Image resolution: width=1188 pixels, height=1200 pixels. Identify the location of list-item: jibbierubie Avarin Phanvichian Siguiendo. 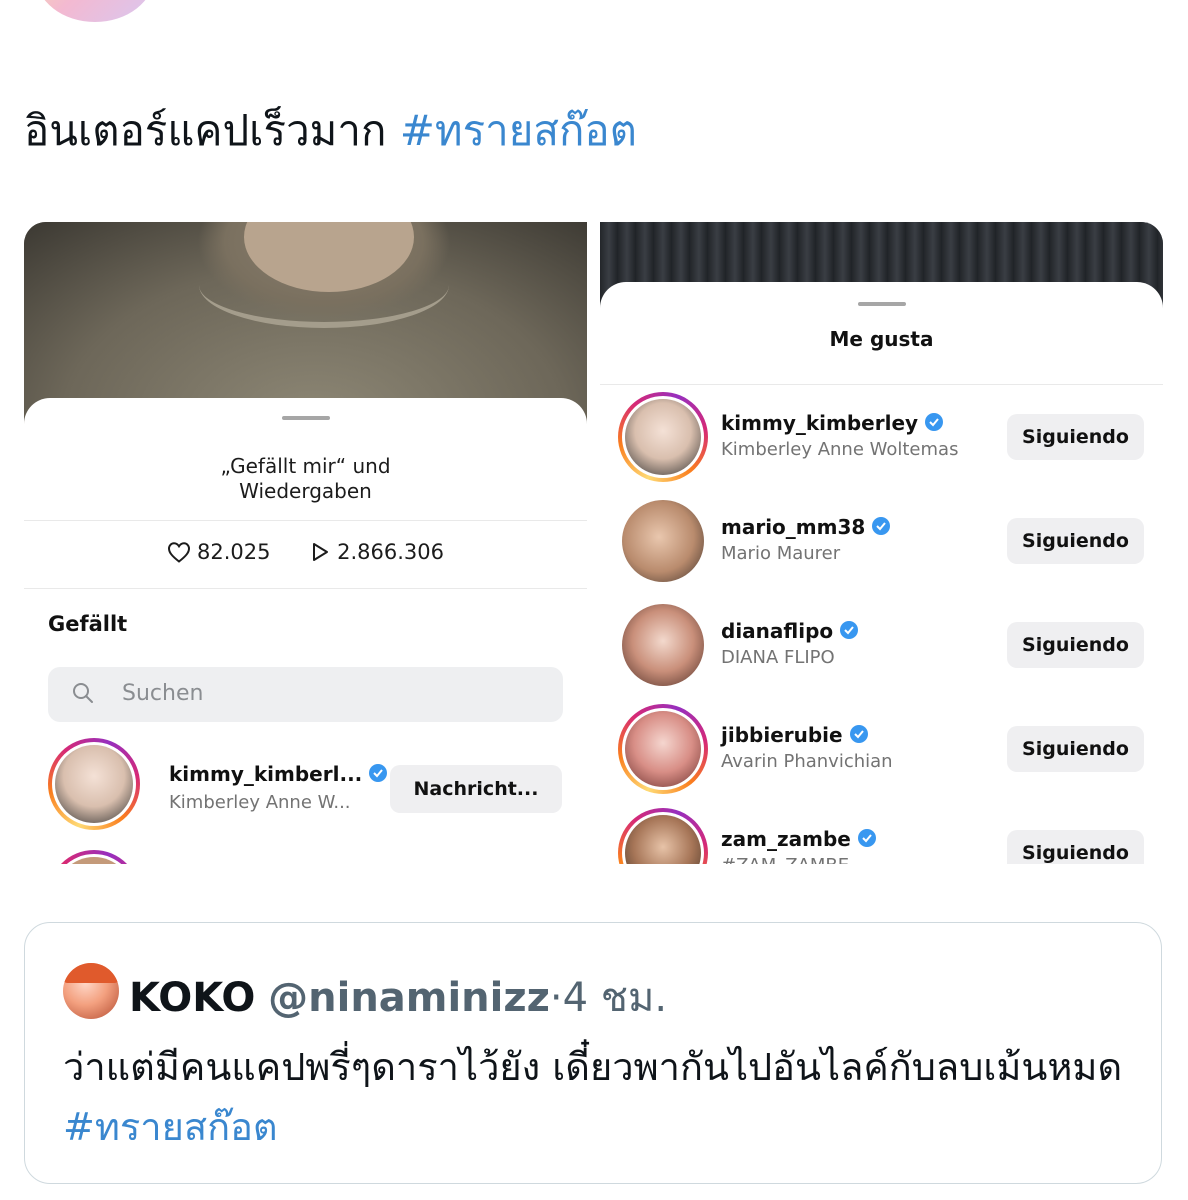
(881, 750).